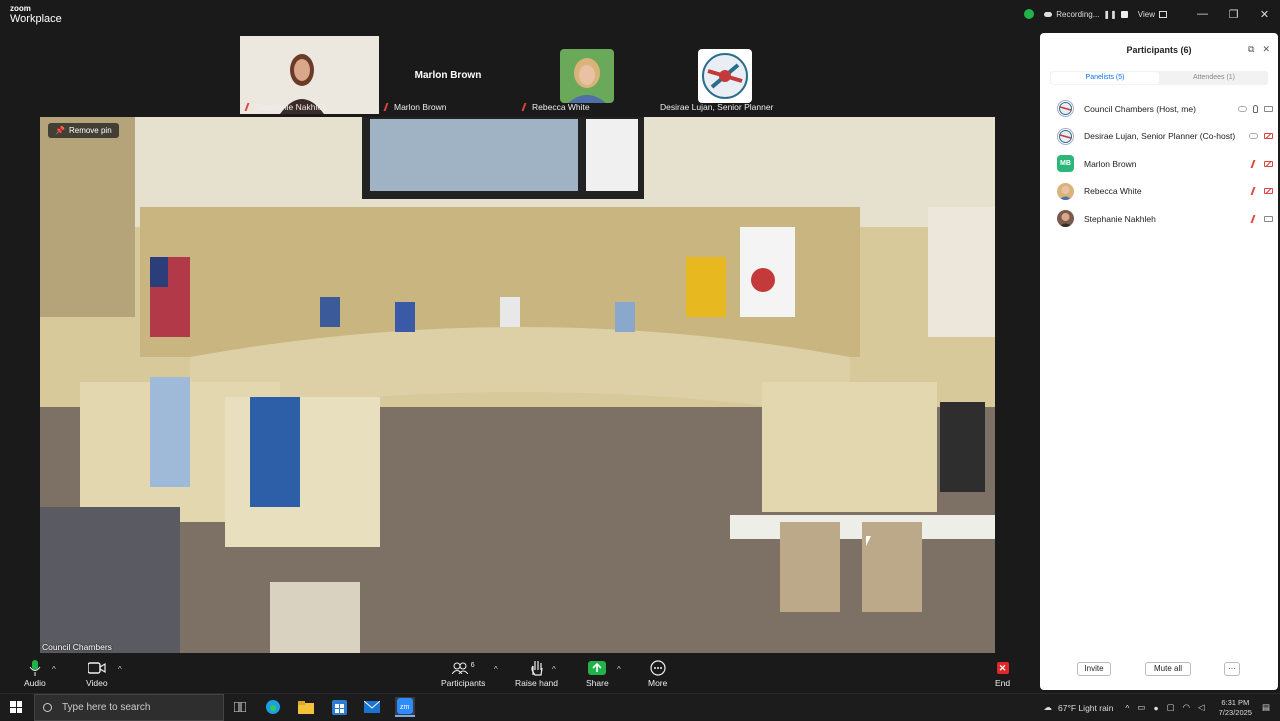 The image size is (1280, 721). I want to click on windows-start-icon, so click(16, 707).